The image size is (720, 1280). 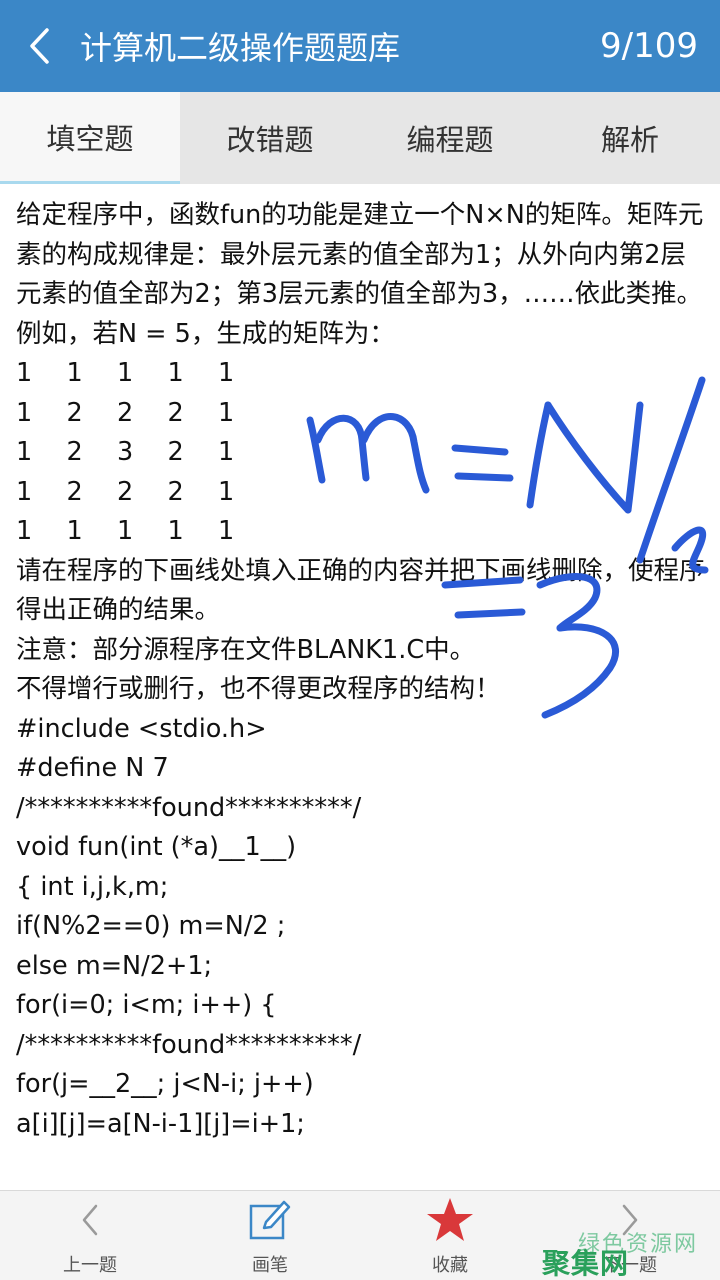 I want to click on back-arrow-icon, so click(x=39, y=46).